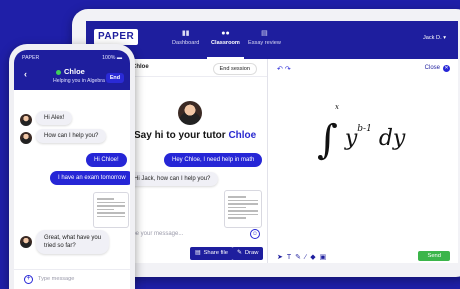 This screenshot has height=289, width=460. I want to click on user-menu: Jack D. ▾, so click(434, 38).